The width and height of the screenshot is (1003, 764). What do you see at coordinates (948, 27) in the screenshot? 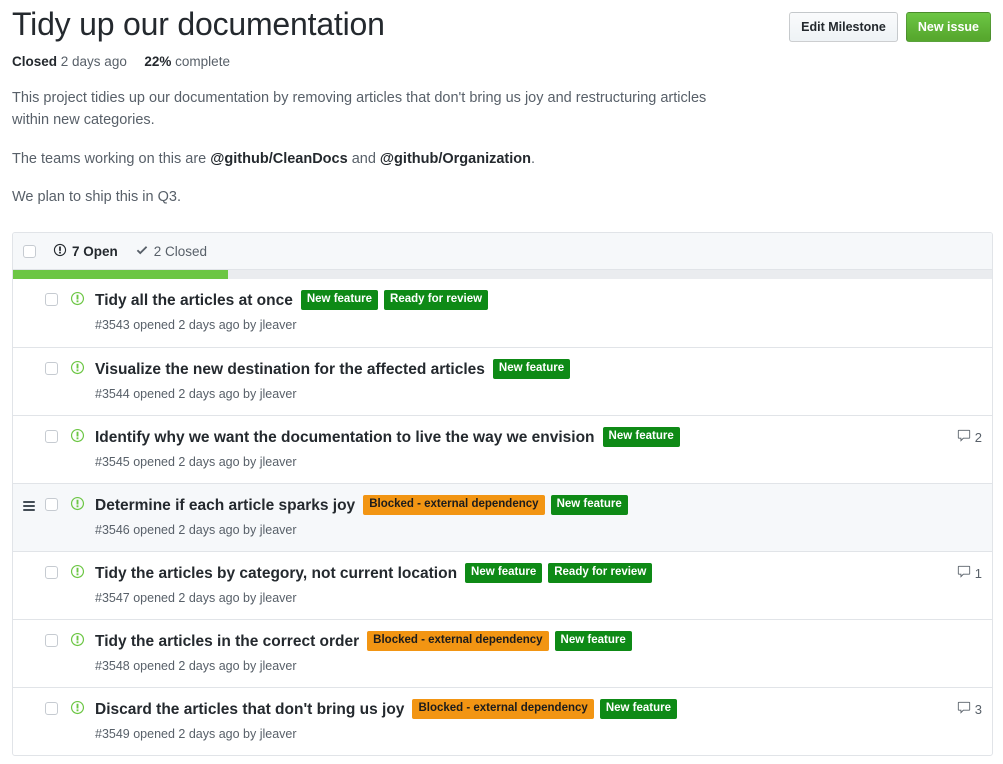
I see `new-issue-button: New issue` at bounding box center [948, 27].